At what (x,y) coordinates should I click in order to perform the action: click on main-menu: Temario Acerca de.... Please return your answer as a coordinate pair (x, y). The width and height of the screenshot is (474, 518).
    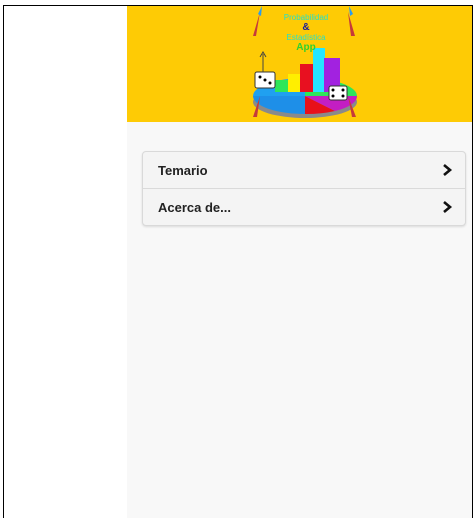
    Looking at the image, I should click on (304, 188).